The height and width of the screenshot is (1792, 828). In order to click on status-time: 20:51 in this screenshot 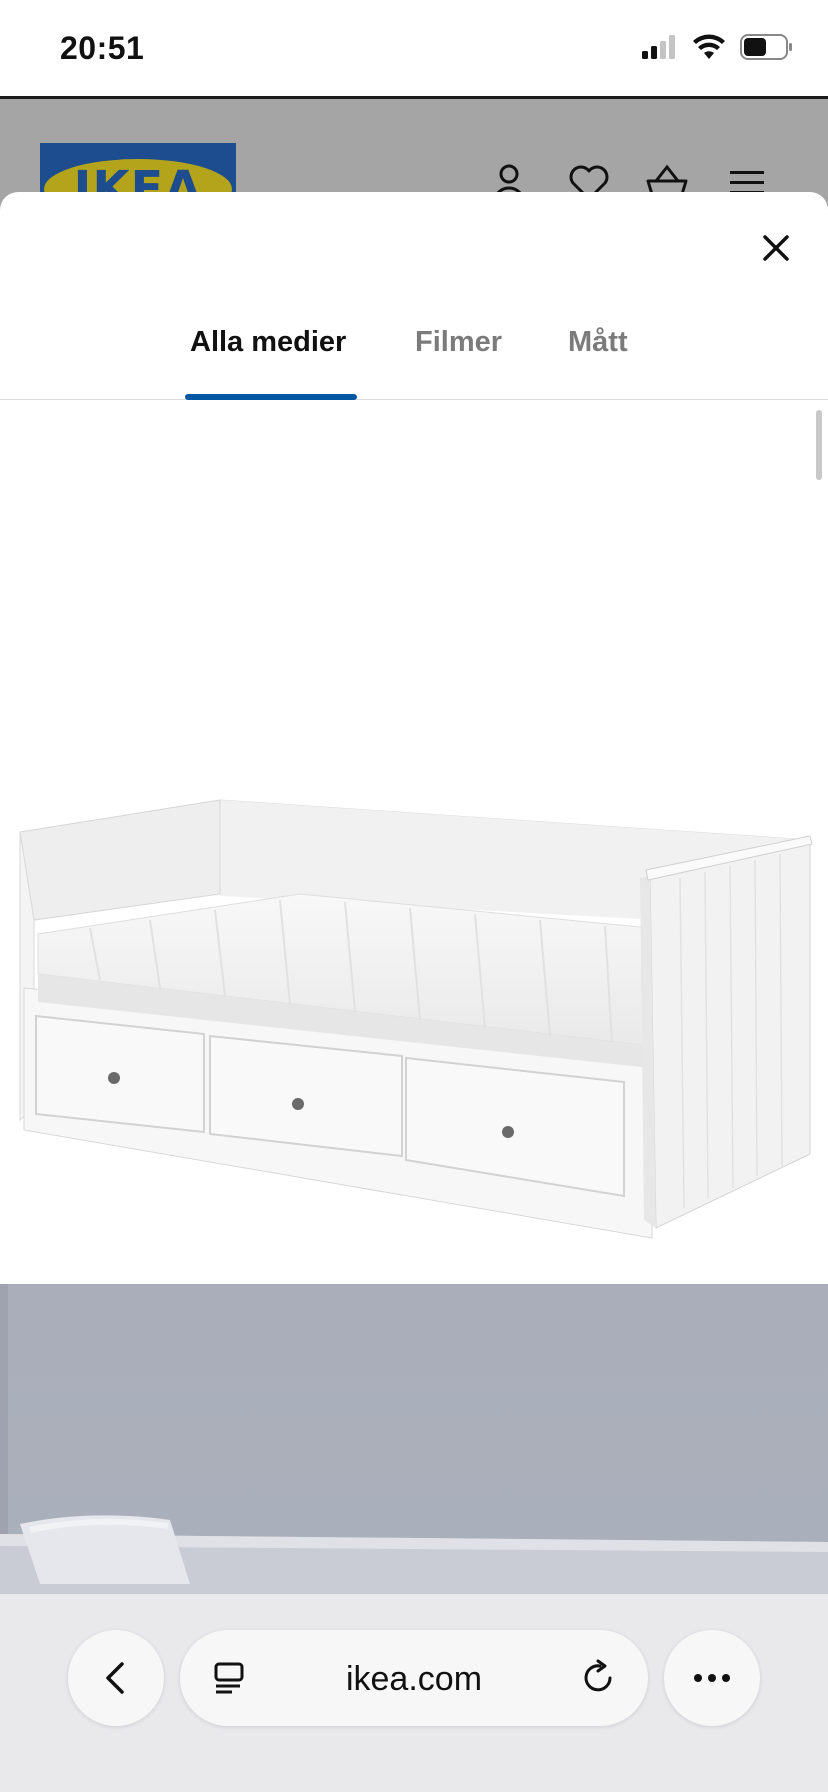, I will do `click(102, 48)`.